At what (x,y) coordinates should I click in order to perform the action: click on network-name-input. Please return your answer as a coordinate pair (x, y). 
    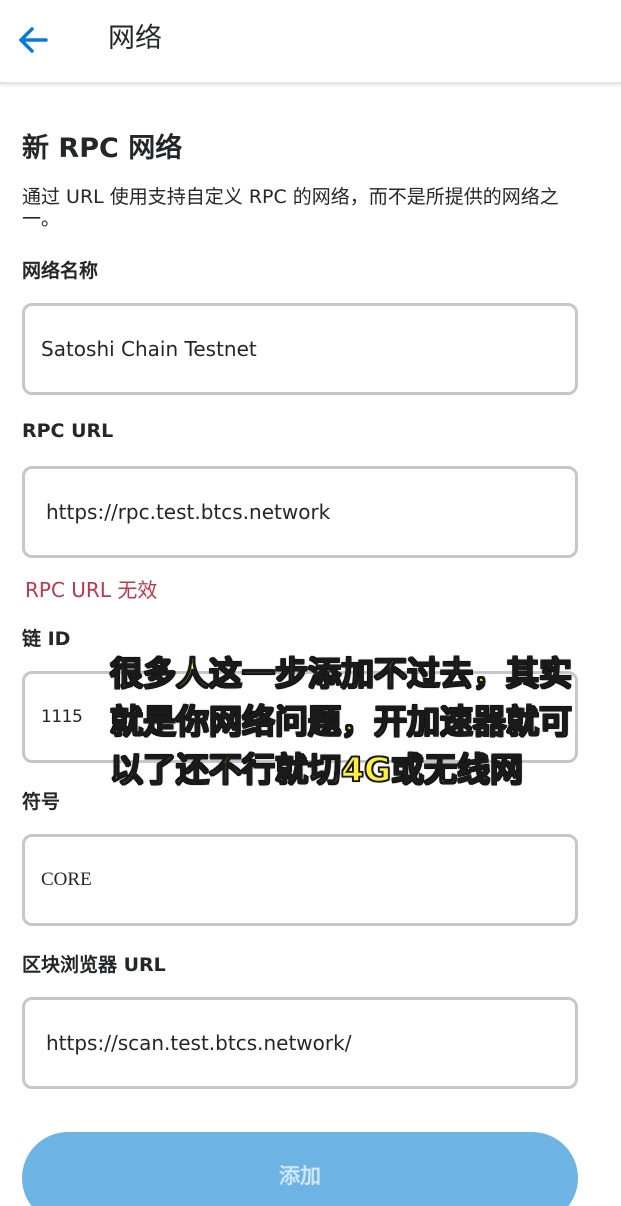
    Looking at the image, I should click on (300, 349).